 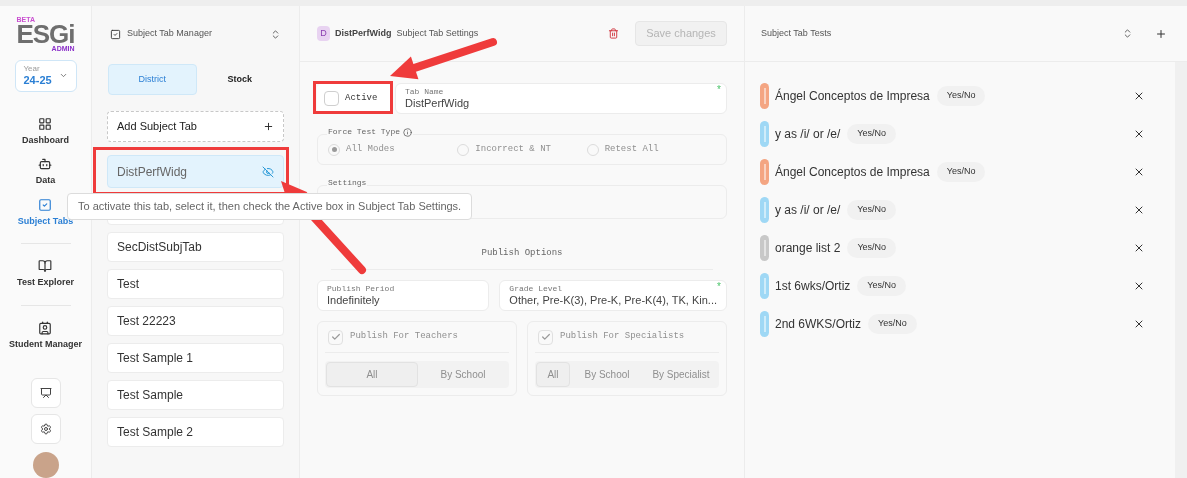 What do you see at coordinates (363, 33) in the screenshot?
I see `tab-name: DistPerfWidg` at bounding box center [363, 33].